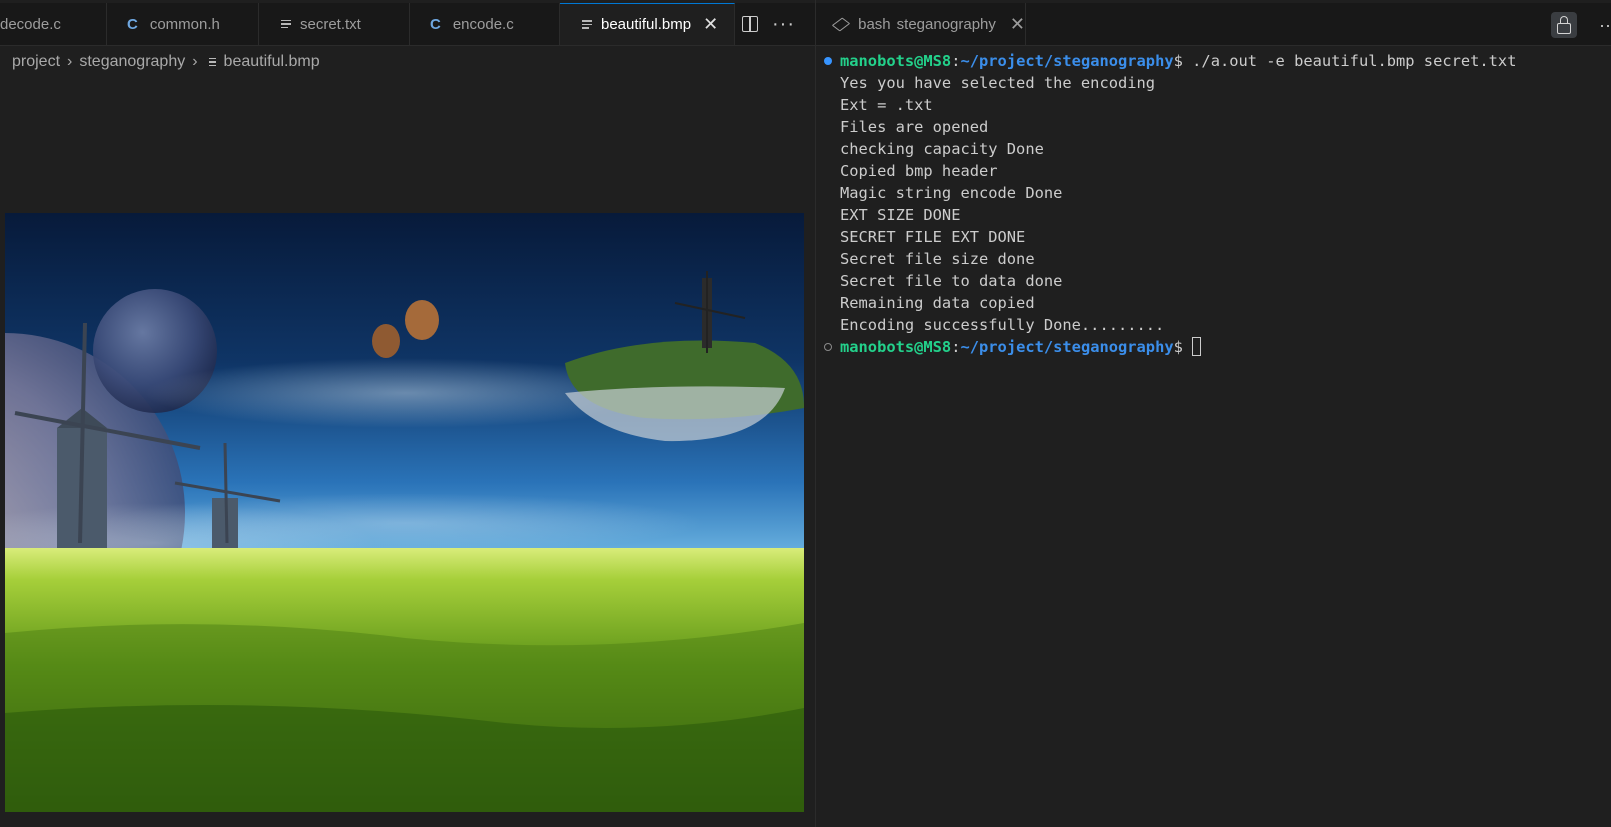 The image size is (1611, 827). Describe the element at coordinates (951, 281) in the screenshot. I see `output-line: Secret file to data done` at that location.